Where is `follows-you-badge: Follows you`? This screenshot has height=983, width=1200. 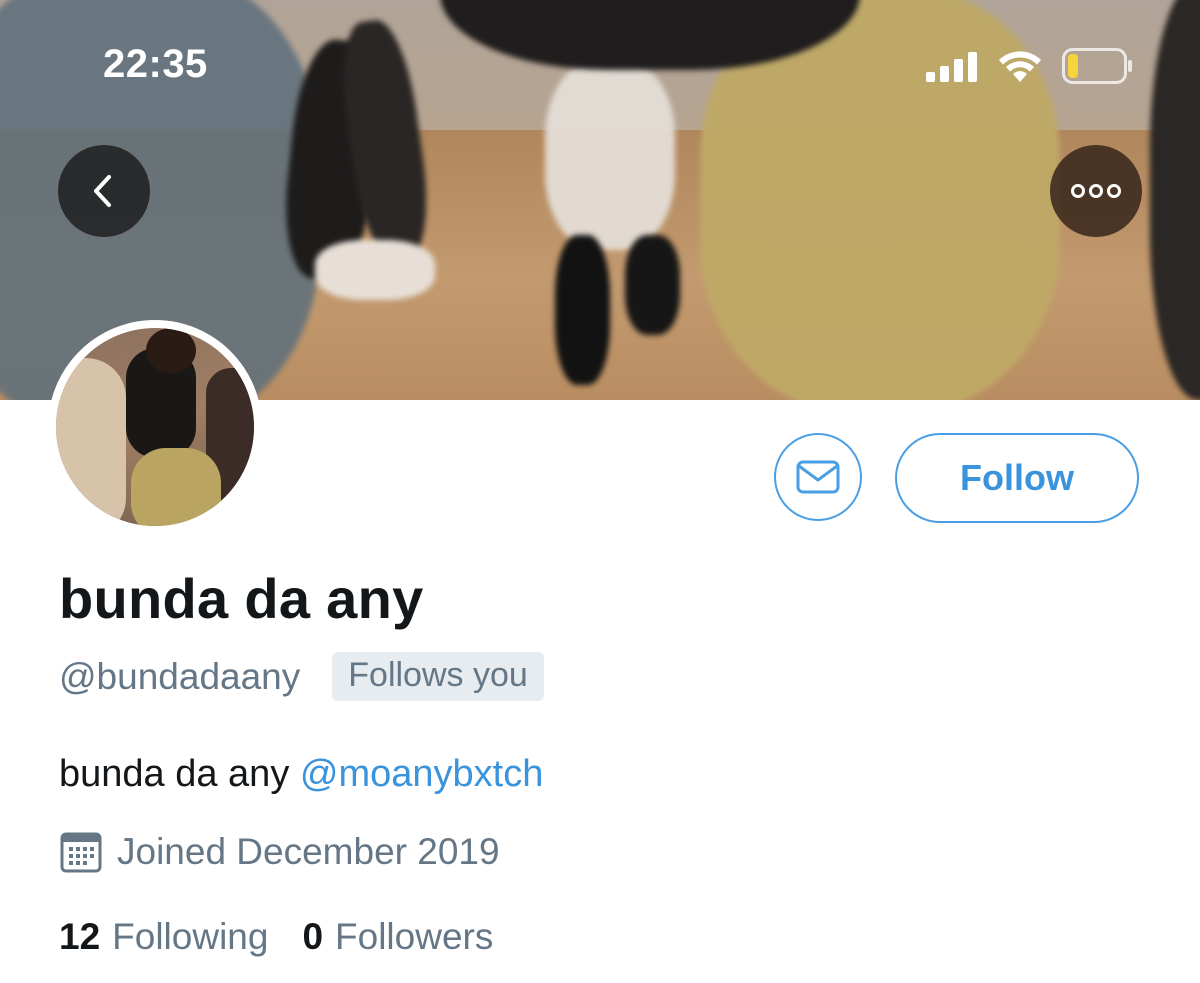 follows-you-badge: Follows you is located at coordinates (438, 676).